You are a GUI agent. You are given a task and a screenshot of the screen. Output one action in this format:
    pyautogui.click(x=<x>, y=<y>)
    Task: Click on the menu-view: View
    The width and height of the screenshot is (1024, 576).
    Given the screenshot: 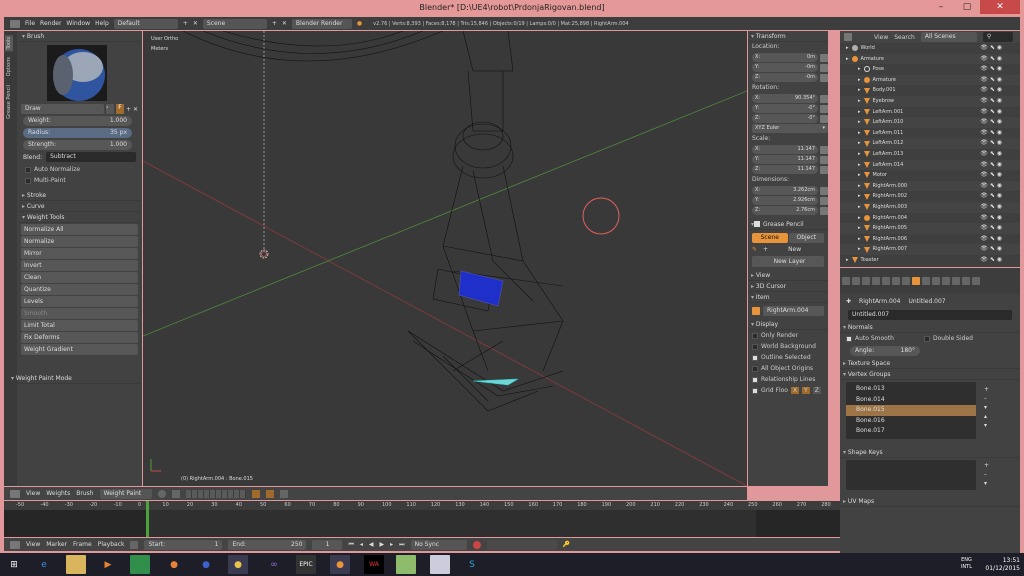 What is the action you would take?
    pyautogui.click(x=33, y=544)
    